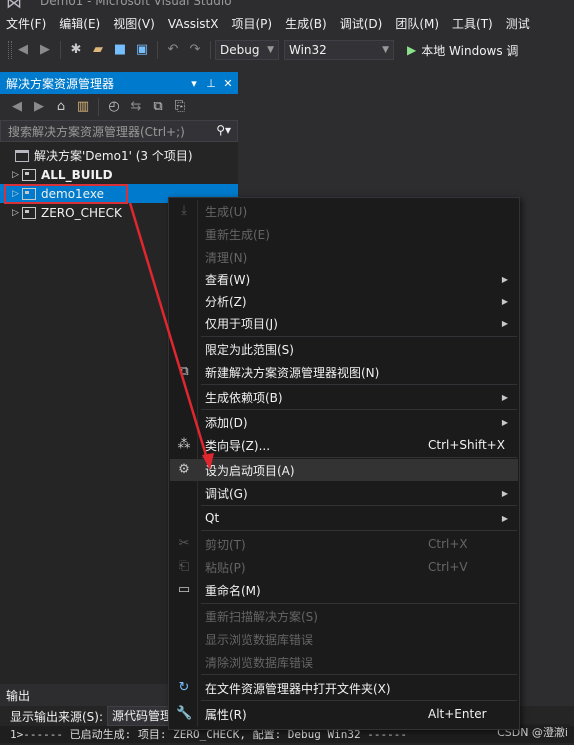 This screenshot has height=745, width=574. Describe the element at coordinates (225, 544) in the screenshot. I see `menu-item-label: 剪切(T)` at that location.